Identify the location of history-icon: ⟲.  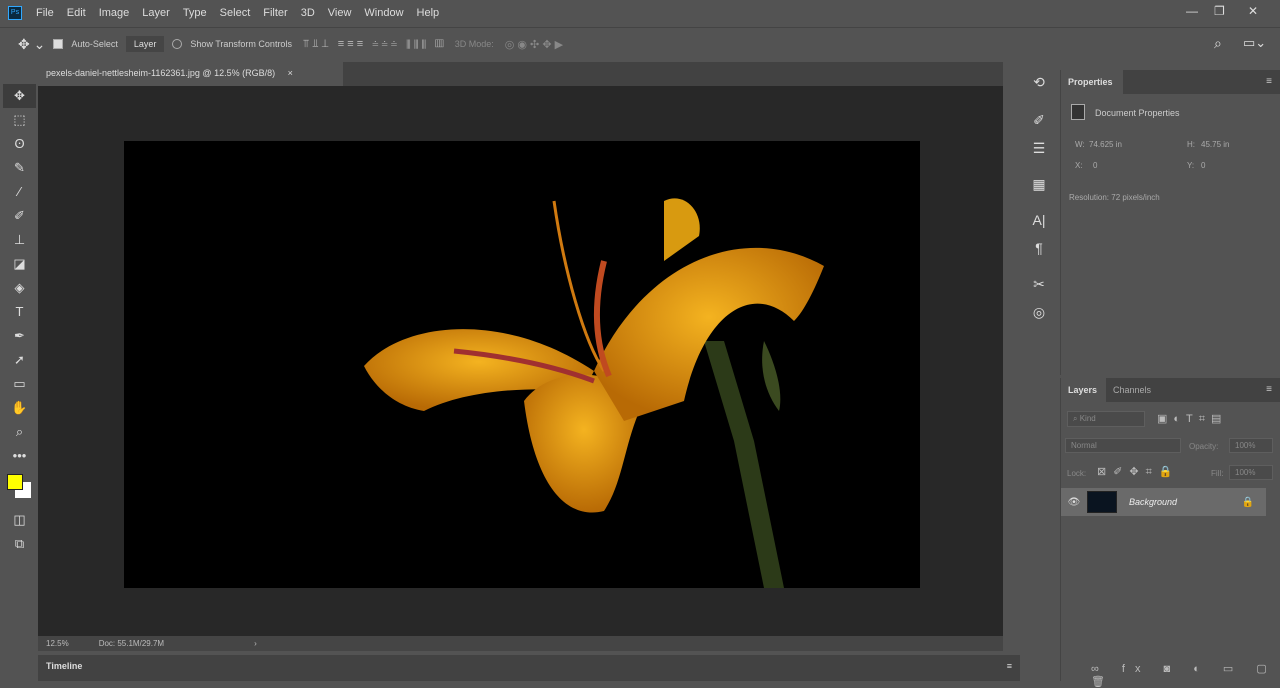
(1039, 82).